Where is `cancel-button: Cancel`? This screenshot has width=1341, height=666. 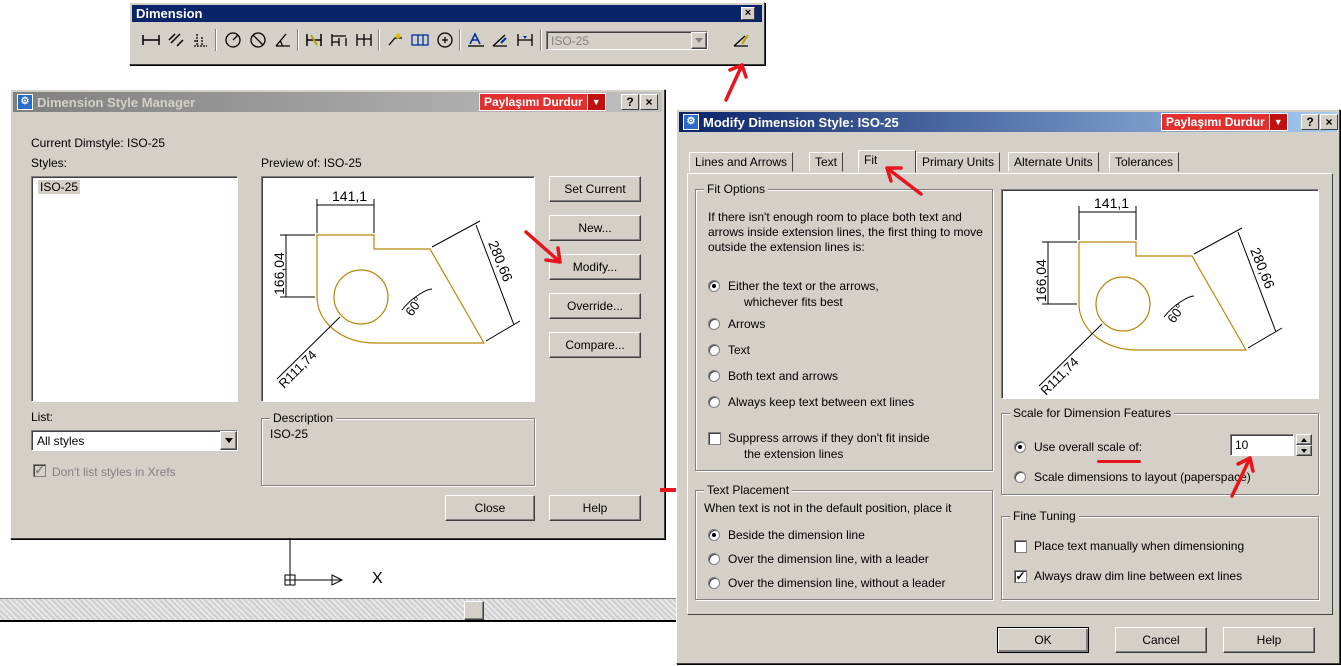
cancel-button: Cancel is located at coordinates (1161, 640).